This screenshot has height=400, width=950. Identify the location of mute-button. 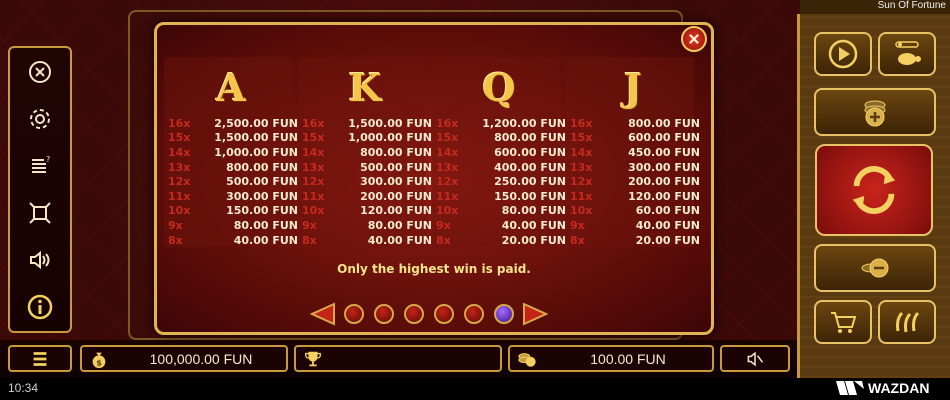
(755, 358).